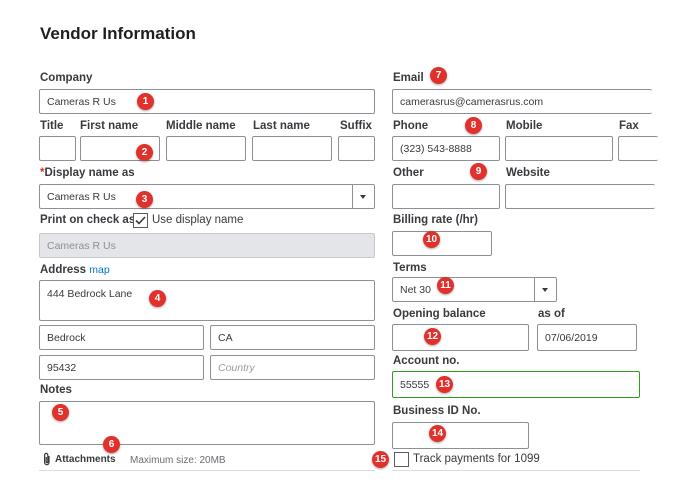 This screenshot has width=696, height=483. What do you see at coordinates (121, 337) in the screenshot?
I see `city-input: Bedrock` at bounding box center [121, 337].